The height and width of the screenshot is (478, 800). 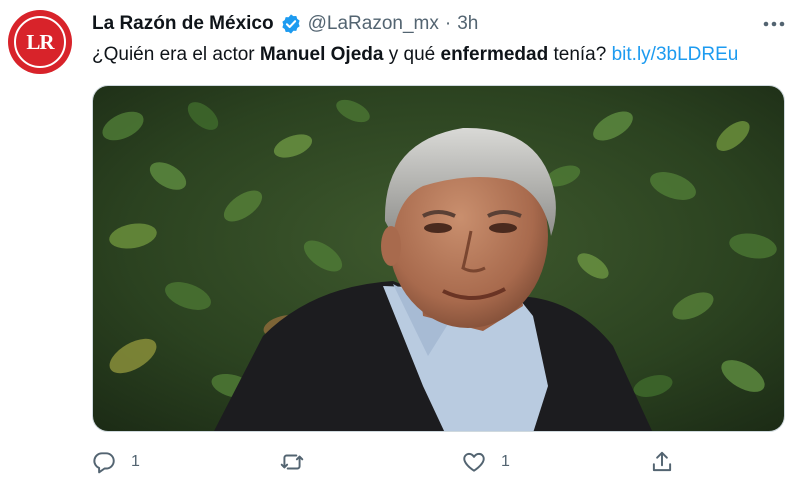 I want to click on avatar-logo-text: LR, so click(x=40, y=41).